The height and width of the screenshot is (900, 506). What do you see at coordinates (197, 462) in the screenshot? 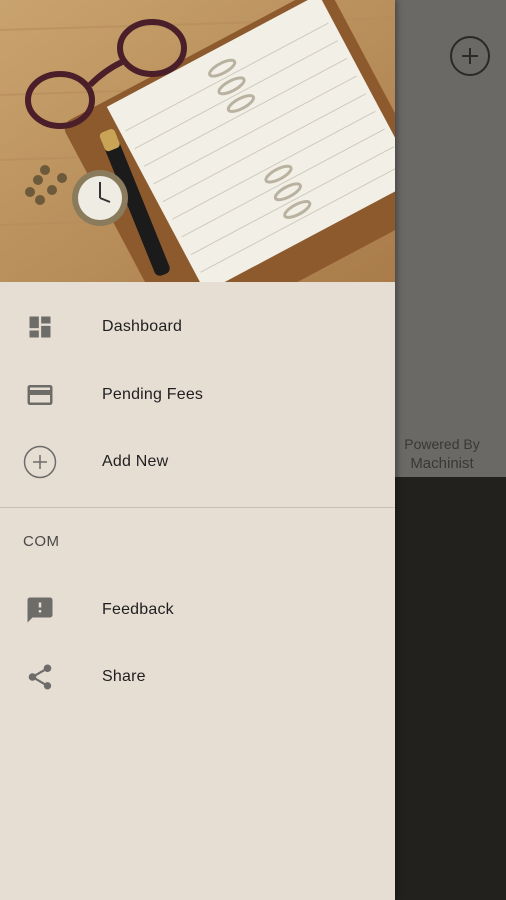
I see `menu-item-add-new: Add New` at bounding box center [197, 462].